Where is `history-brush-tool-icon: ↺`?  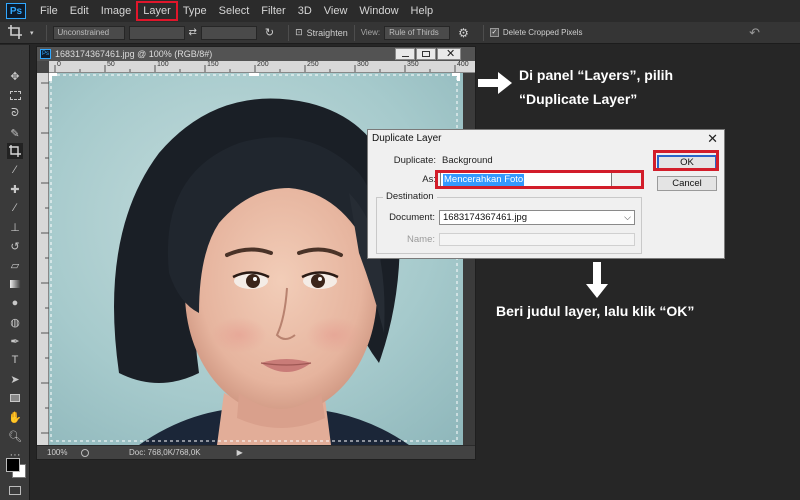 history-brush-tool-icon: ↺ is located at coordinates (15, 246).